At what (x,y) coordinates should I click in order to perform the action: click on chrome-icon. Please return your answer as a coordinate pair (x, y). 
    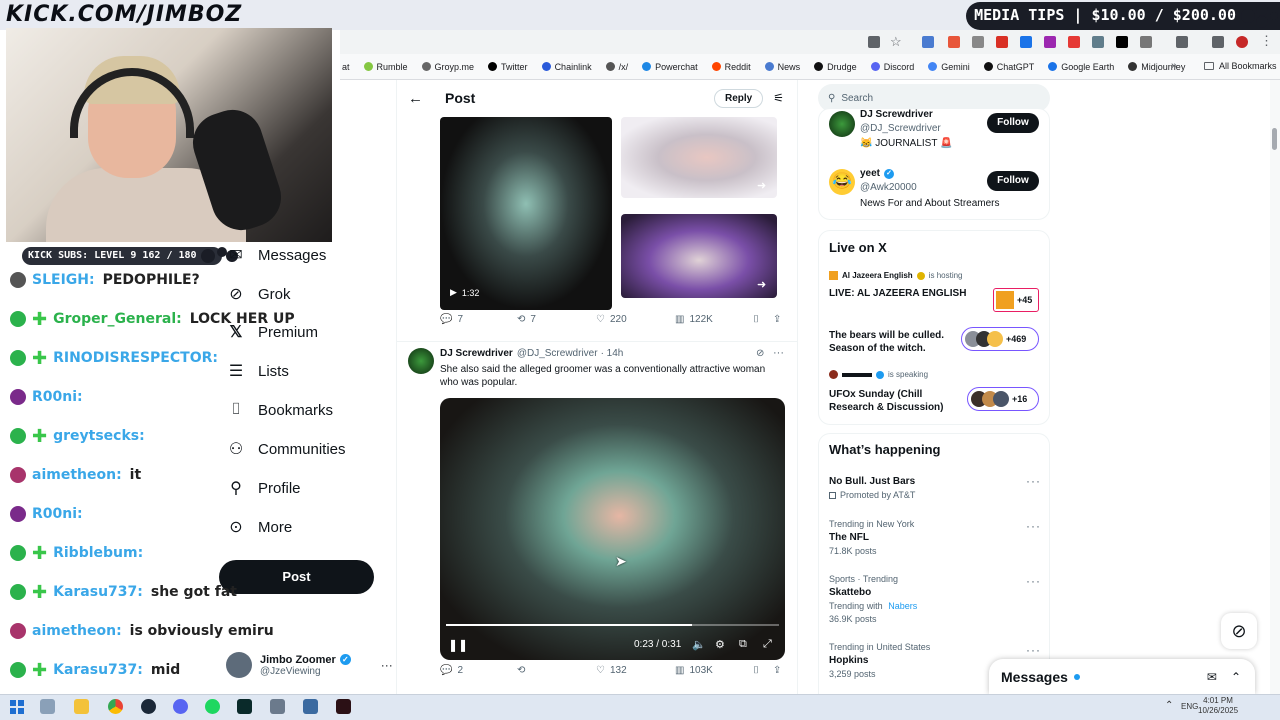
    Looking at the image, I should click on (115, 706).